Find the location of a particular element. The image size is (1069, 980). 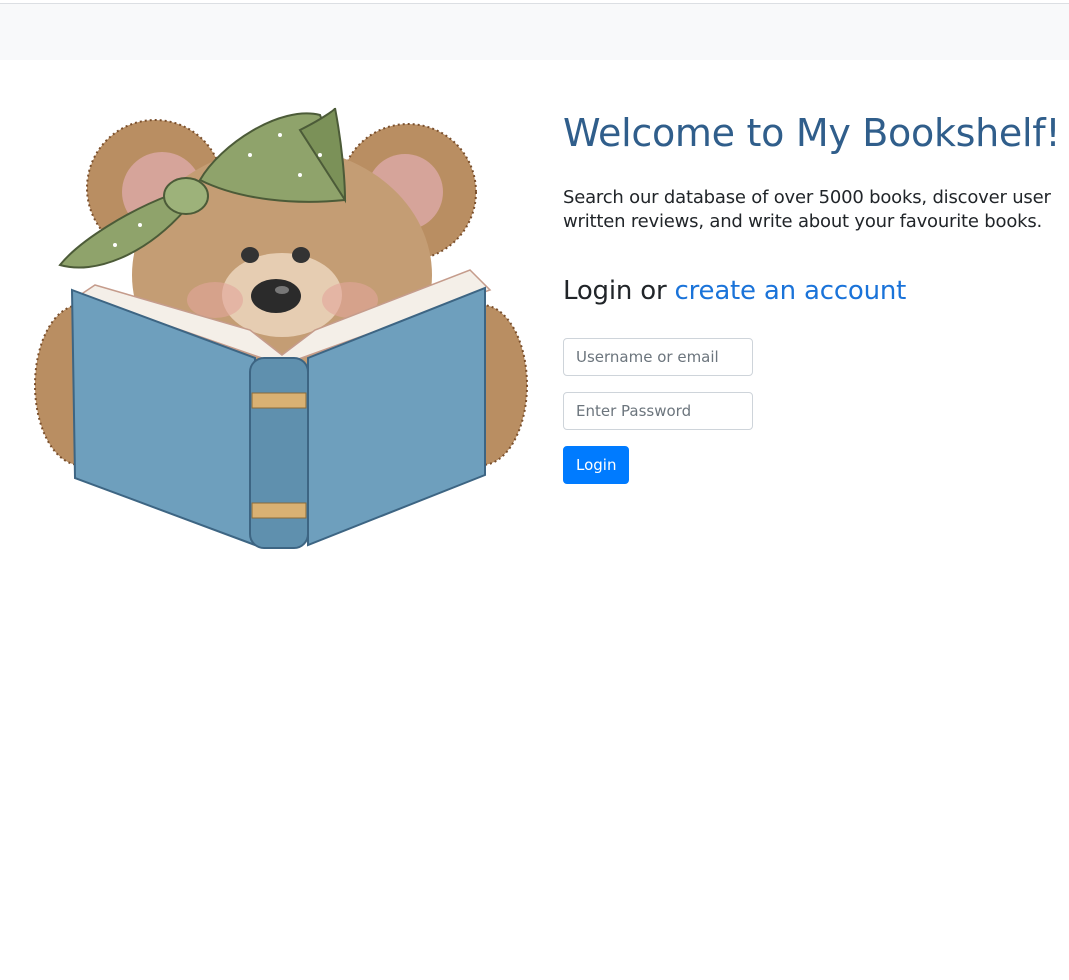

username-input is located at coordinates (658, 357).